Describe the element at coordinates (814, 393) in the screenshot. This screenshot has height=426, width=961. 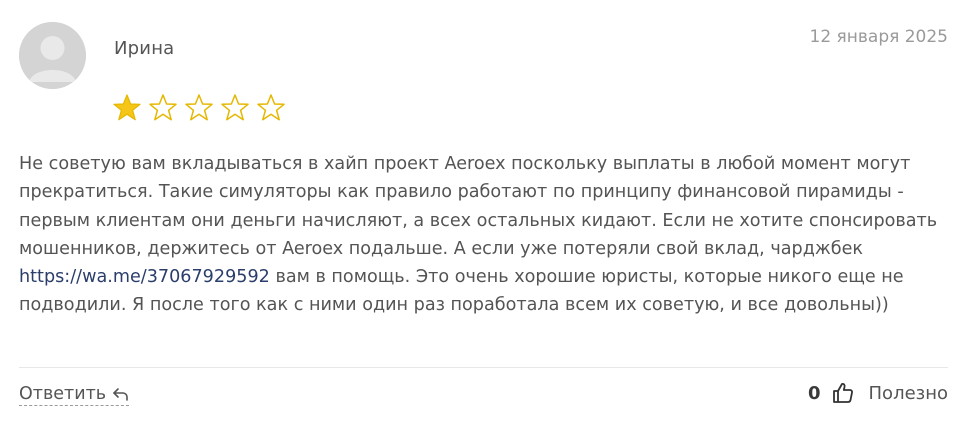
I see `helpful-count: 0` at that location.